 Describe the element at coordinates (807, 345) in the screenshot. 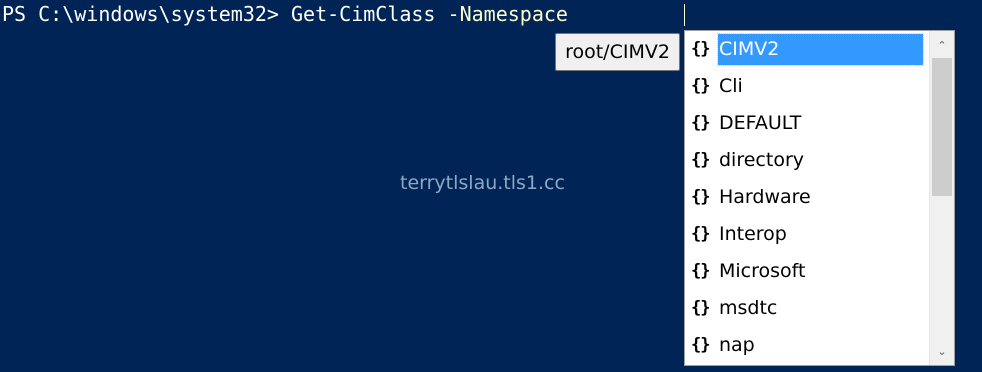

I see `completion-item: {} nap` at that location.